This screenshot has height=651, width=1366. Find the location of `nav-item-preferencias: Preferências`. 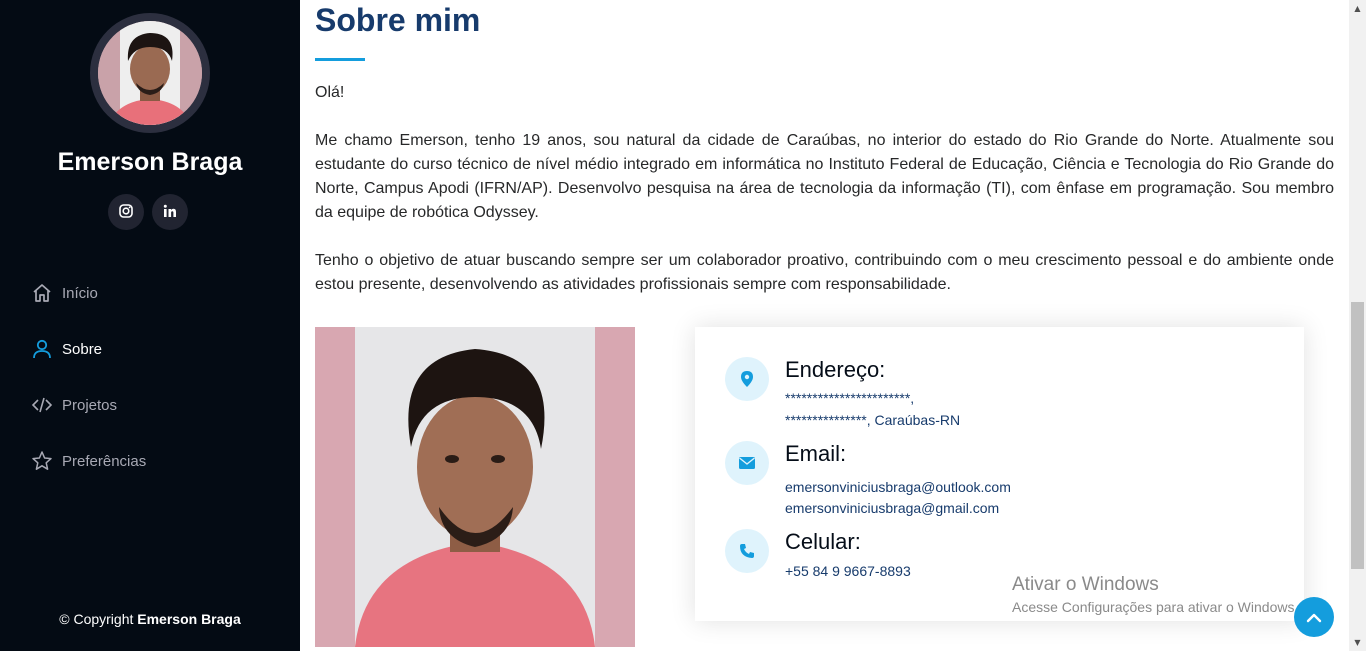

nav-item-preferencias: Preferências is located at coordinates (88, 461).